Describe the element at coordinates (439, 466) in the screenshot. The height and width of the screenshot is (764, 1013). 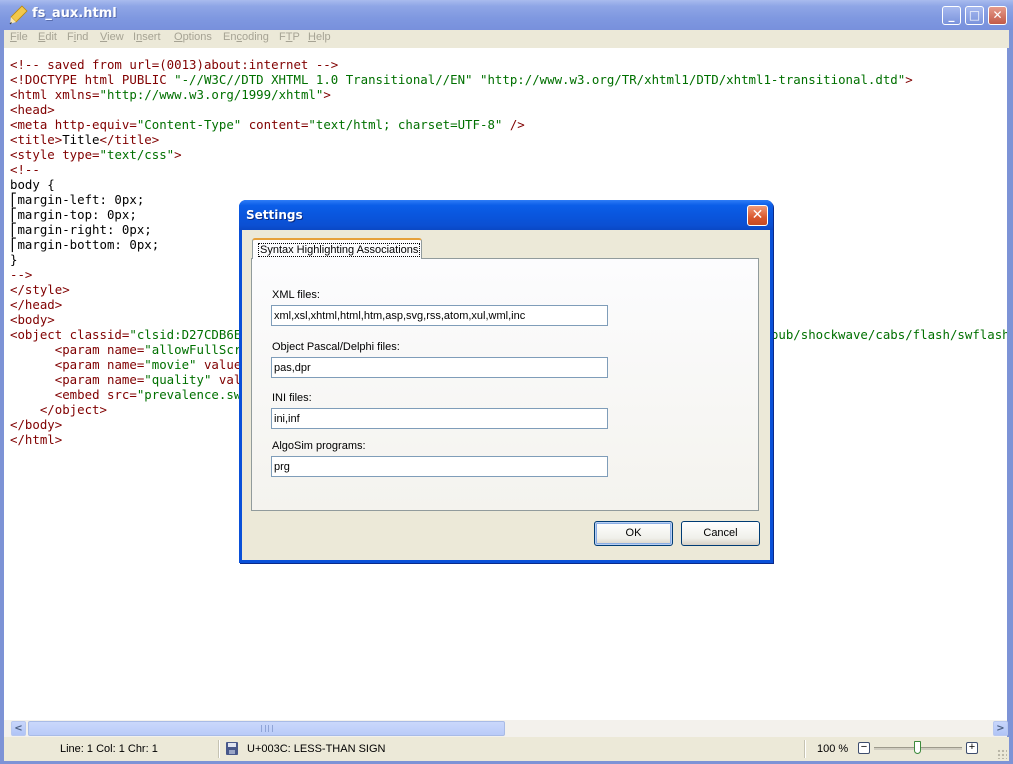
I see `algosim-programs-input` at that location.